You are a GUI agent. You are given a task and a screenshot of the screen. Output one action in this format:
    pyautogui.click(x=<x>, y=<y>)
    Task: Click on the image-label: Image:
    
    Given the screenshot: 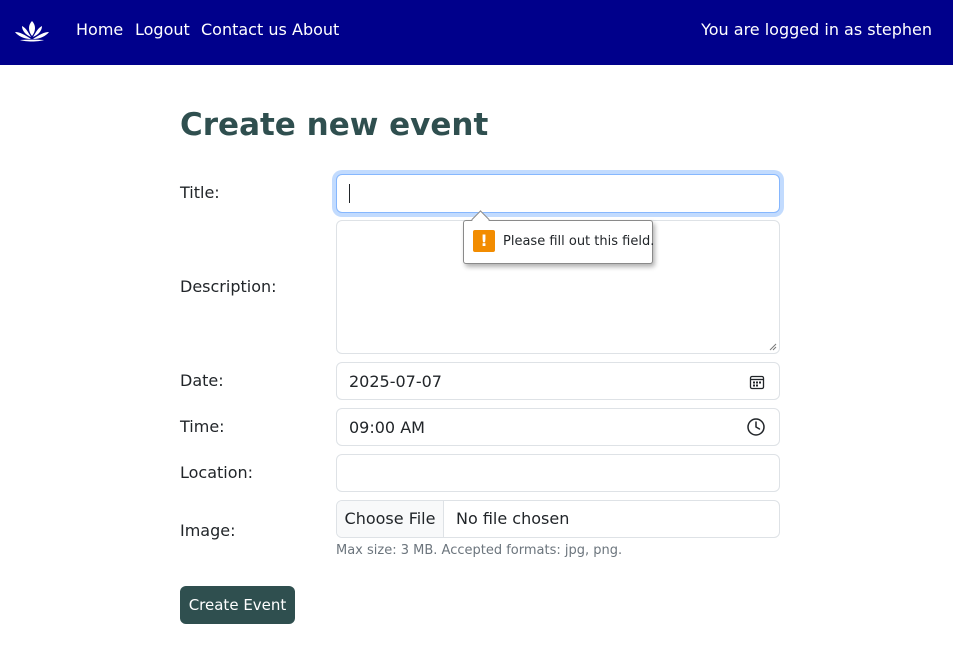 What is the action you would take?
    pyautogui.click(x=208, y=530)
    